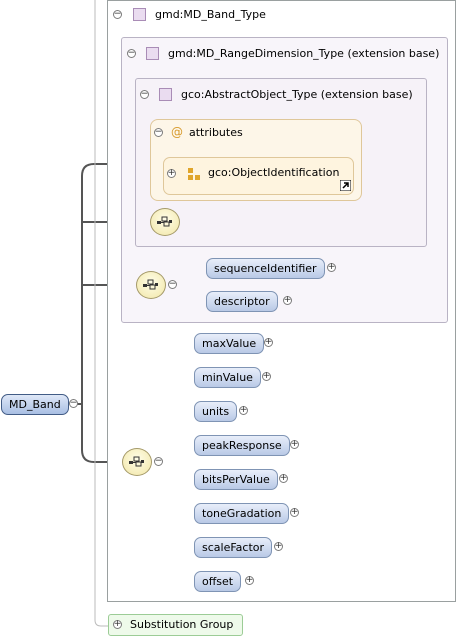  What do you see at coordinates (210, 14) in the screenshot?
I see `band-type-title: gmd:MD_Band_Type` at bounding box center [210, 14].